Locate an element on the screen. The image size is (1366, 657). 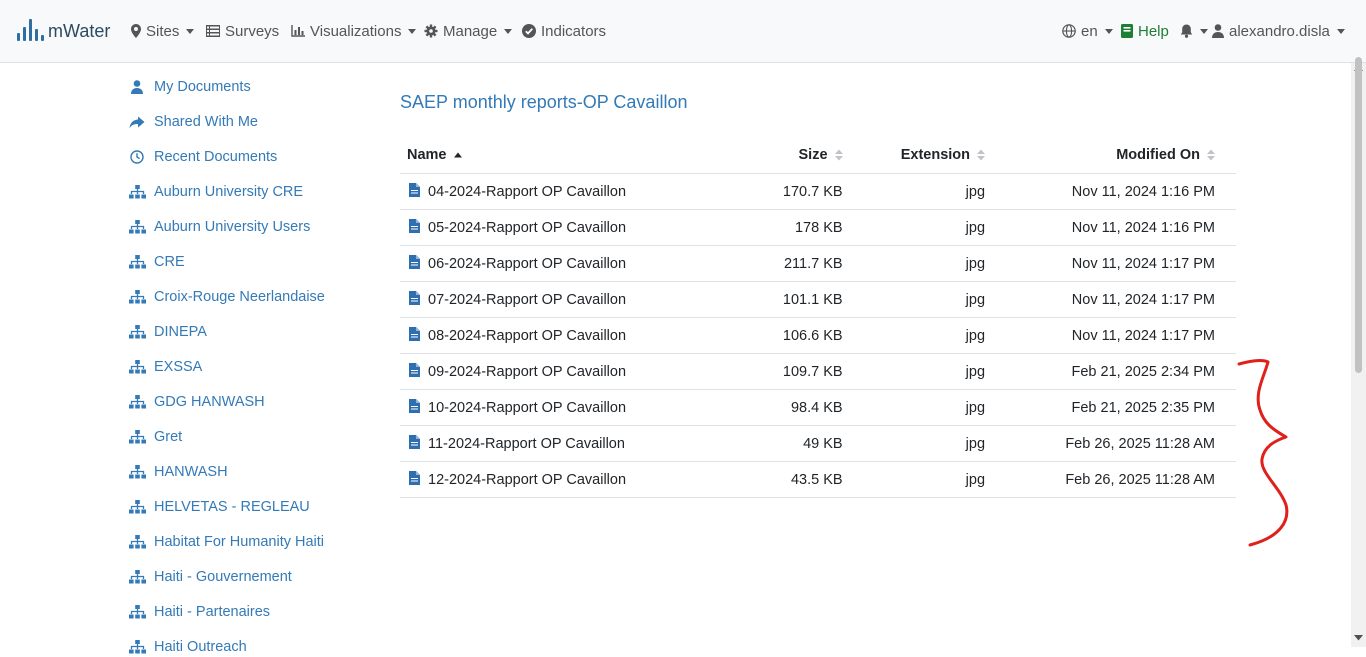
file-name-cell: 05-2024-Rapport OP Cavaillon is located at coordinates (554, 227).